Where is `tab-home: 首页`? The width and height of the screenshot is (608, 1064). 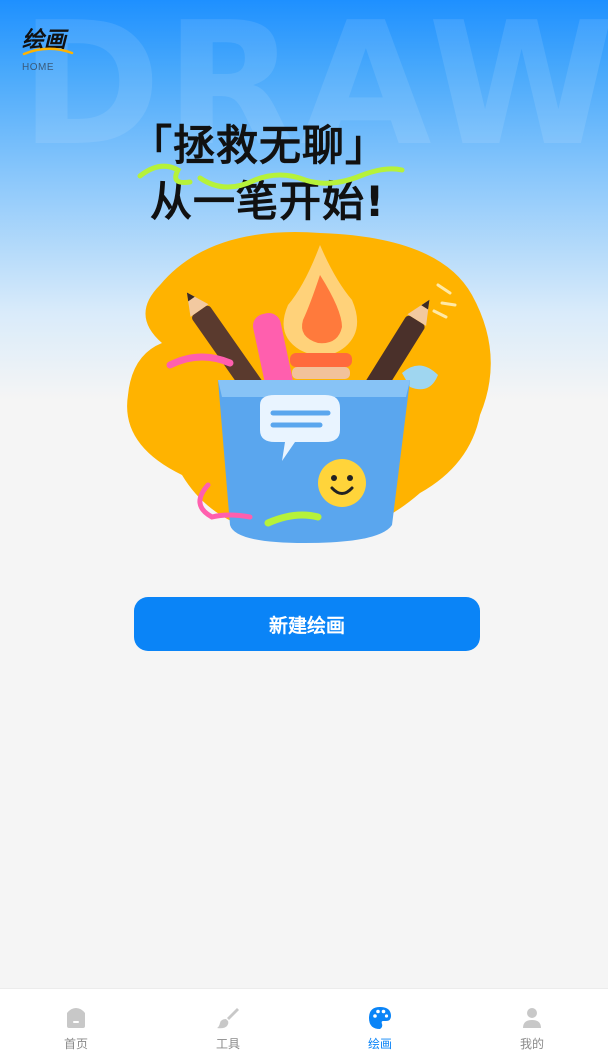 tab-home: 首页 is located at coordinates (76, 1026).